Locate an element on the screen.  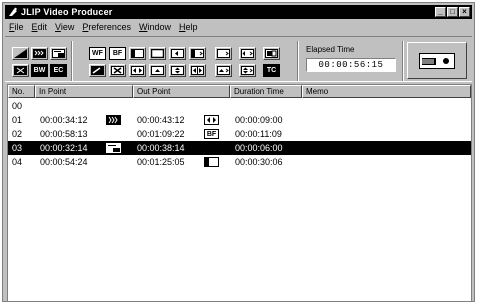
out-point: 00:01:25:05 is located at coordinates (161, 162).